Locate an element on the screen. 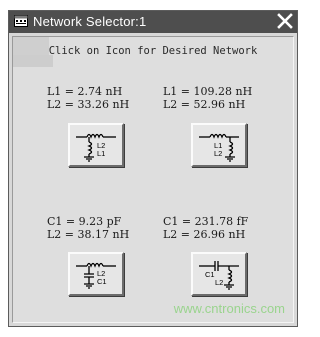  network-3-button: L2 C1 is located at coordinates (96, 274).